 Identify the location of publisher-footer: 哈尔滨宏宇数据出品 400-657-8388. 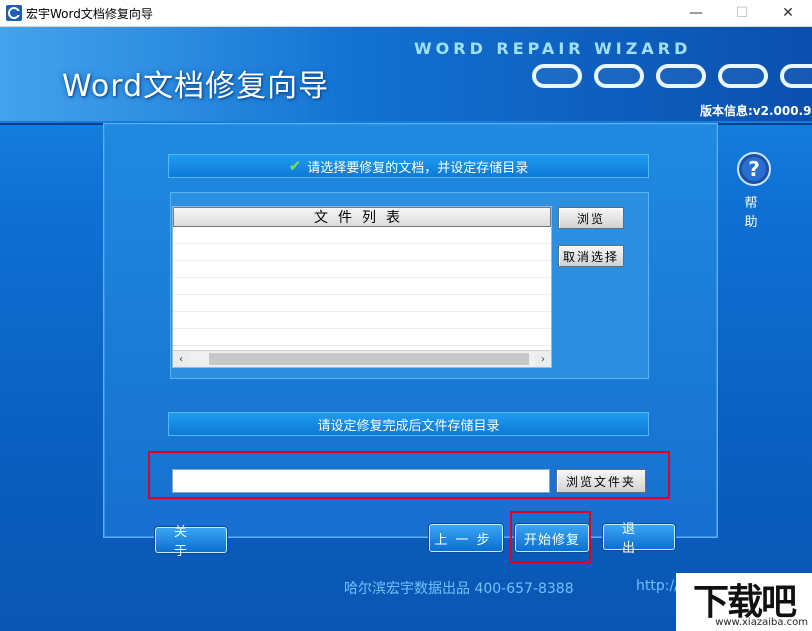
(459, 589).